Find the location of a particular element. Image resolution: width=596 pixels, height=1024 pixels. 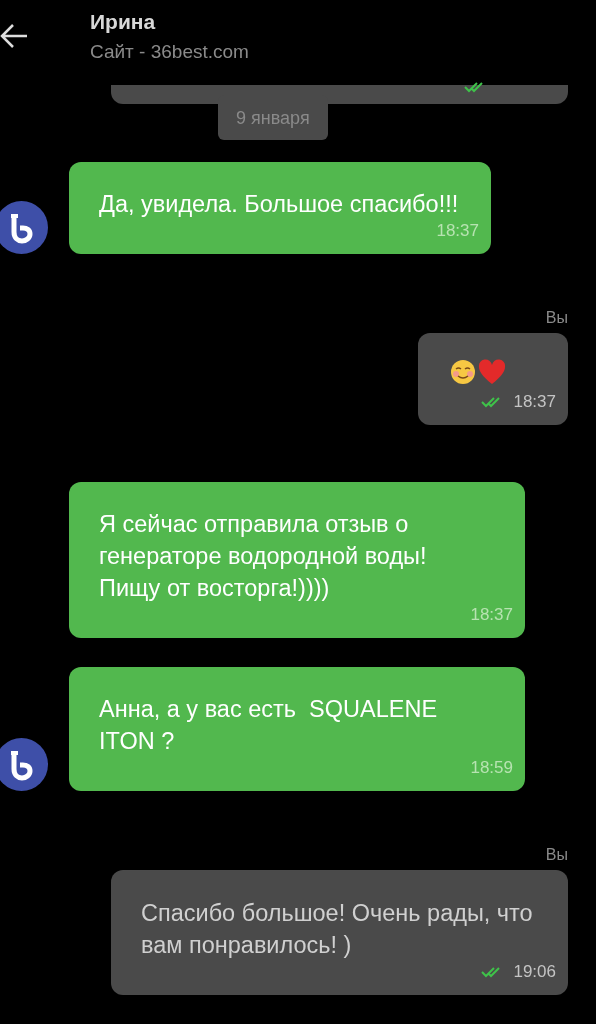

message-text: Спасибо большое! Очень рады, что вам понравилось! ) is located at coordinates (337, 929).